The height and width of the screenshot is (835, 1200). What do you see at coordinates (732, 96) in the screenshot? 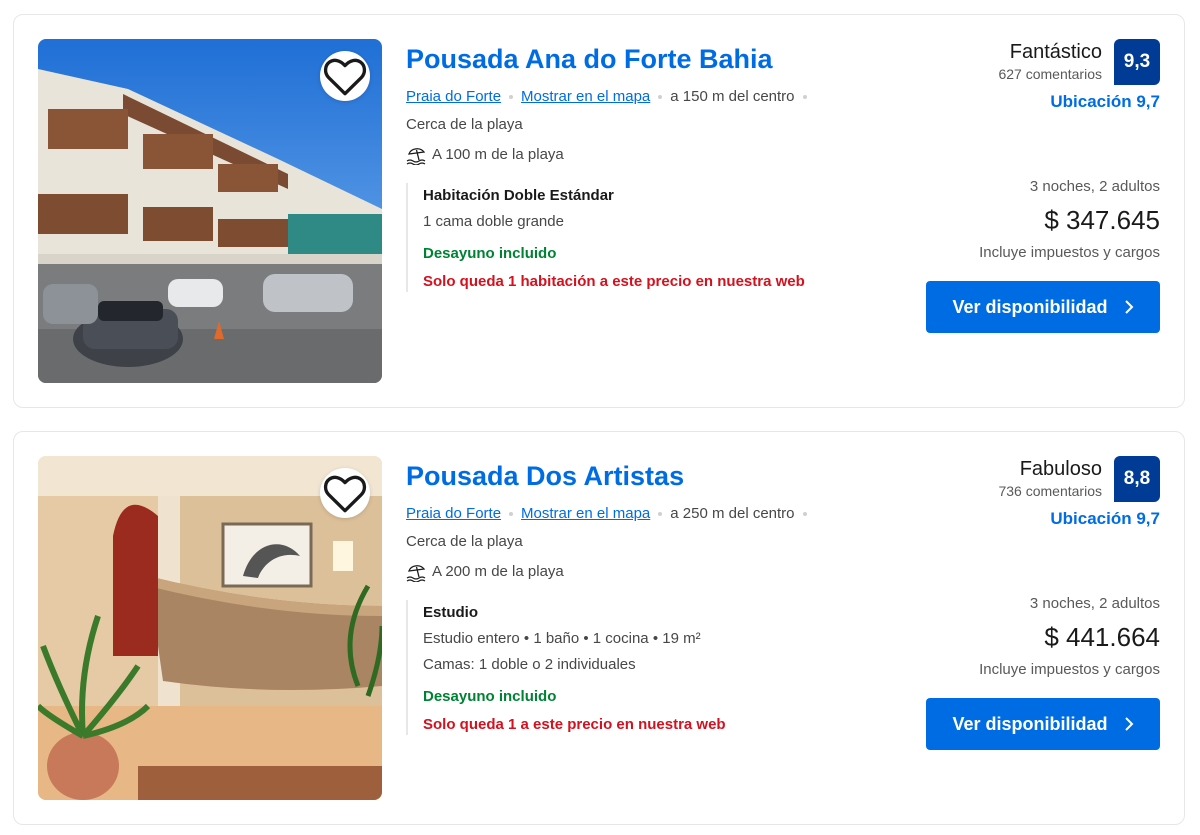
I see `distance-from-center: a 150 m del centro` at bounding box center [732, 96].